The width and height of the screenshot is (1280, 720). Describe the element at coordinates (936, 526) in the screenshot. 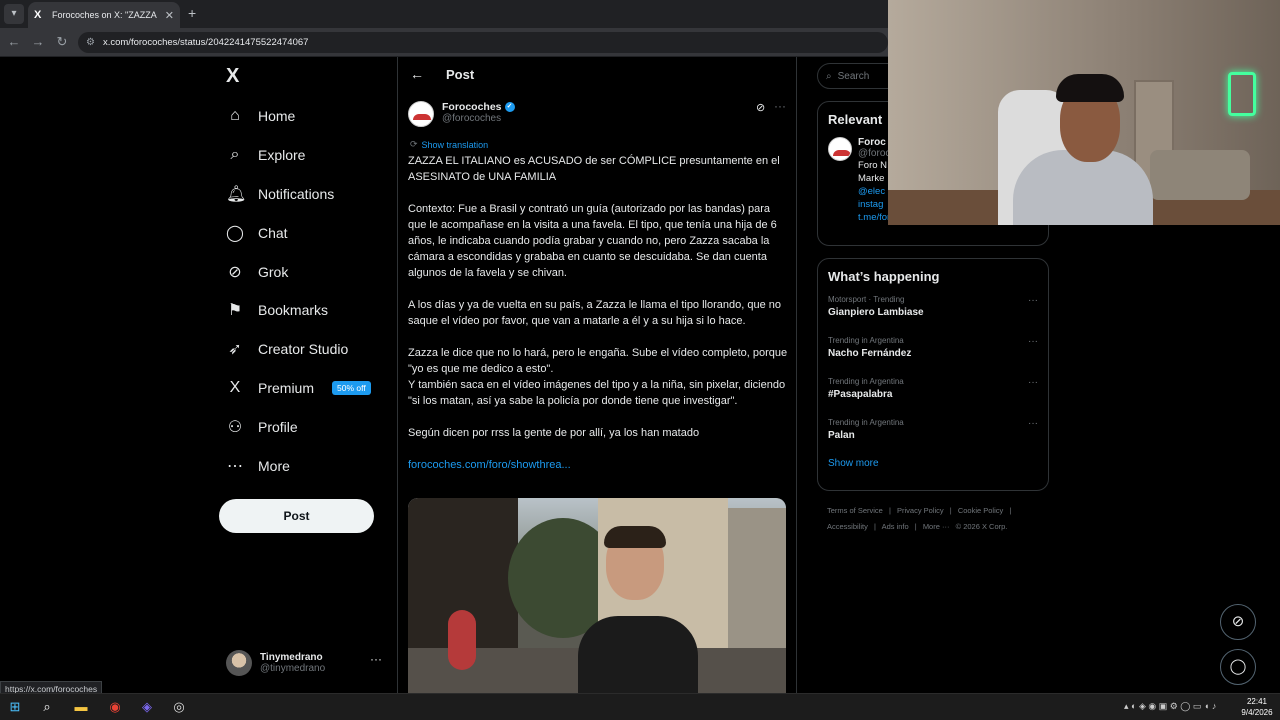

I see `footer-link-more: More ···` at that location.